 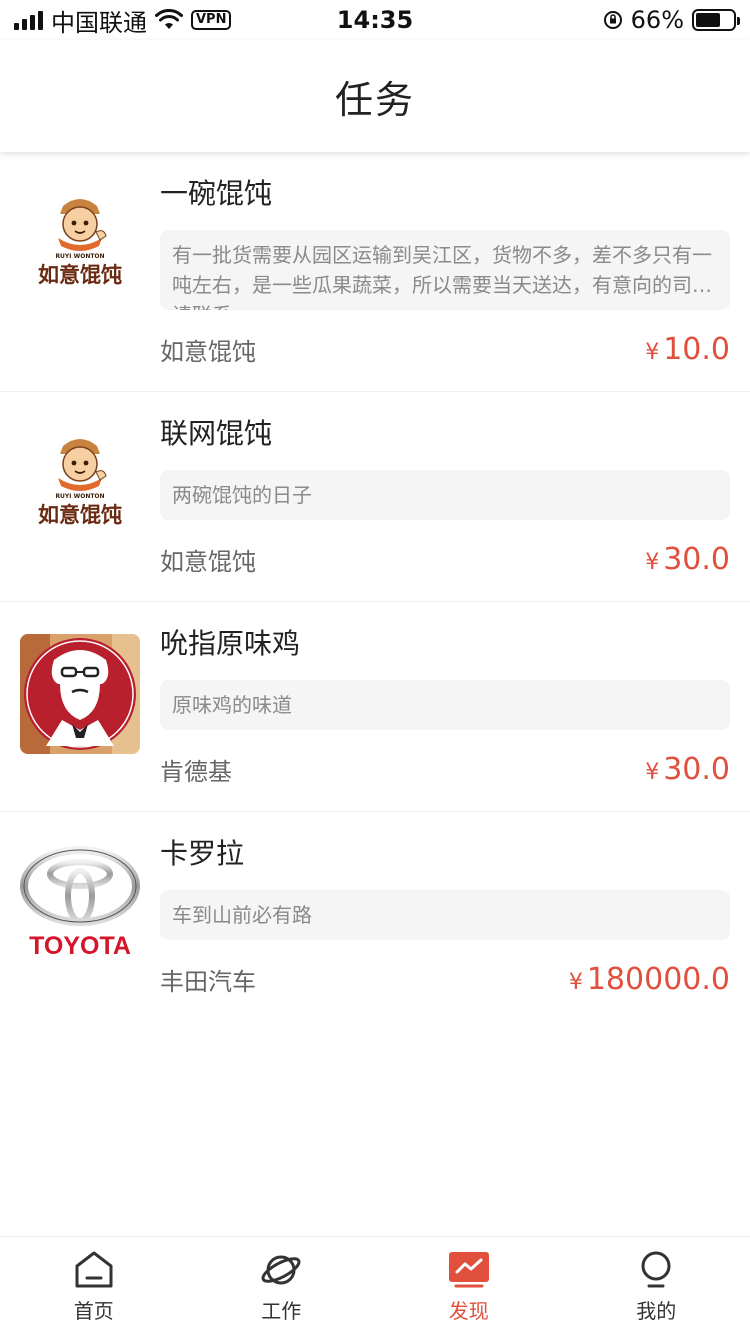 I want to click on task-meta: 丰田汽车 ¥180000.0, so click(x=445, y=979).